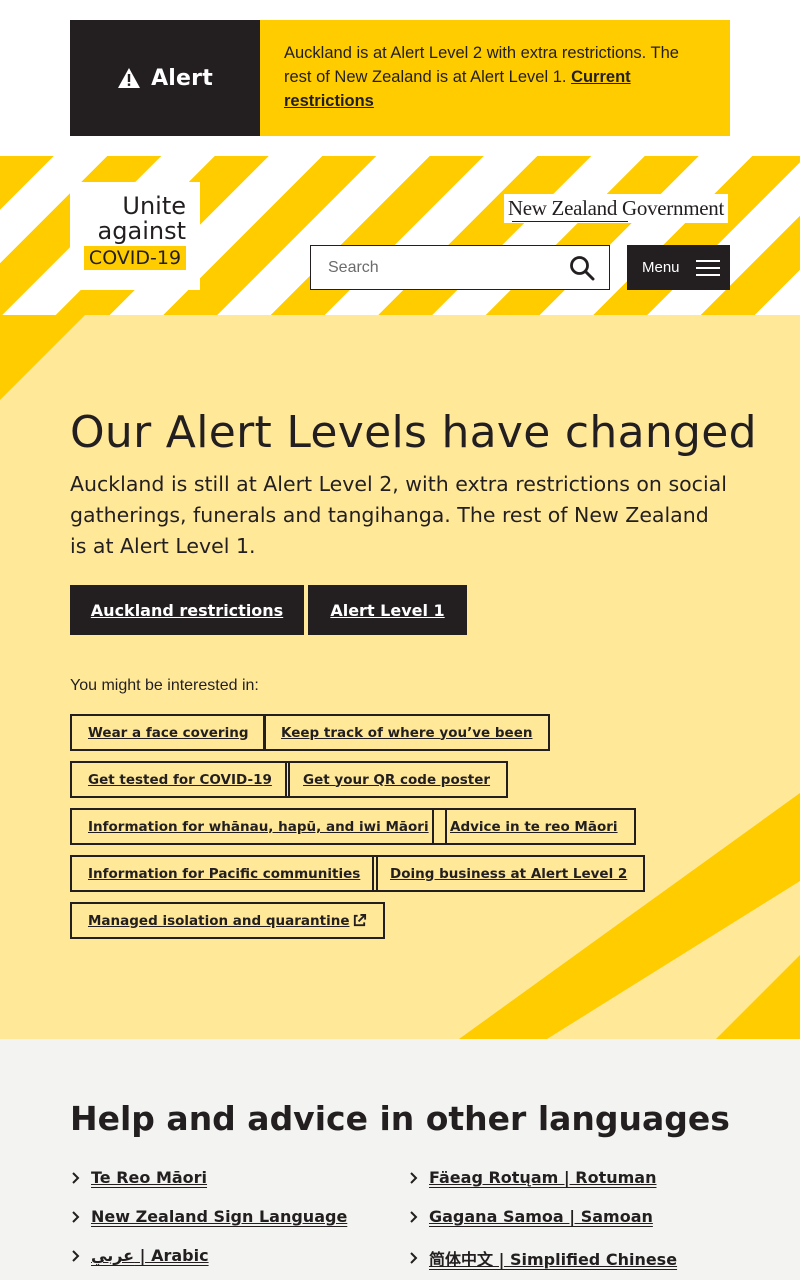 Image resolution: width=800 pixels, height=1280 pixels. I want to click on language-link-samoan: Gagana Samoa | Samoan, so click(530, 1216).